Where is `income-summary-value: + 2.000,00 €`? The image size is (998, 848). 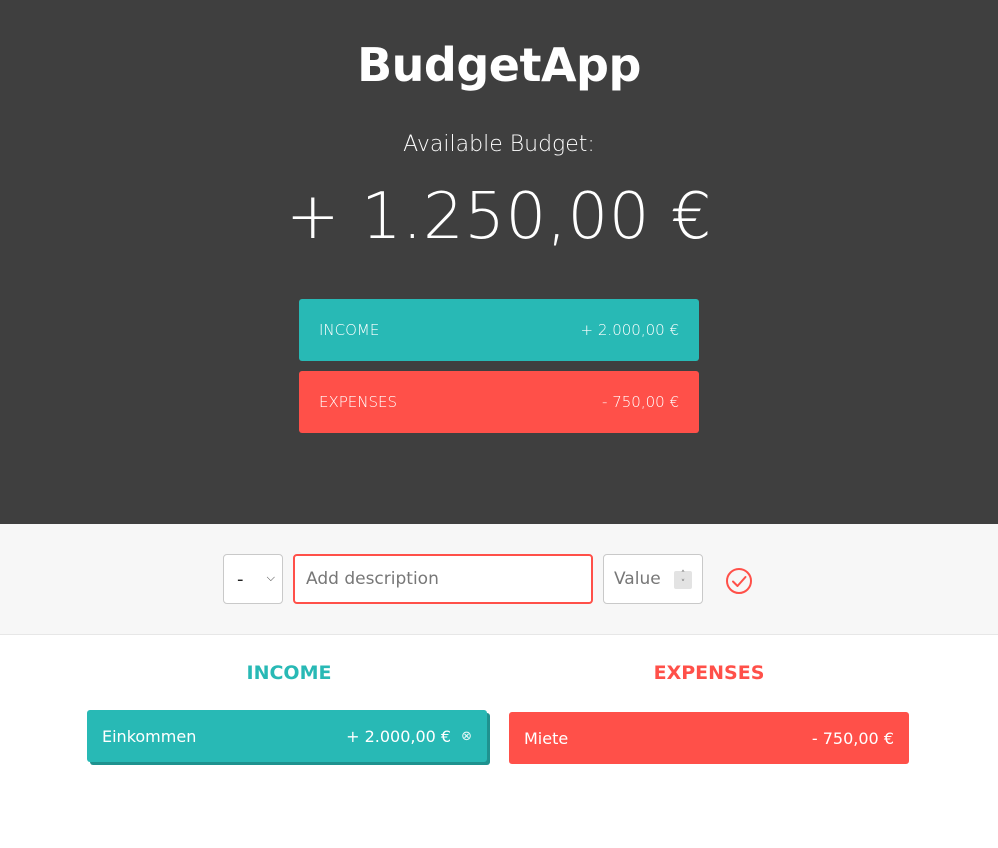
income-summary-value: + 2.000,00 € is located at coordinates (629, 330).